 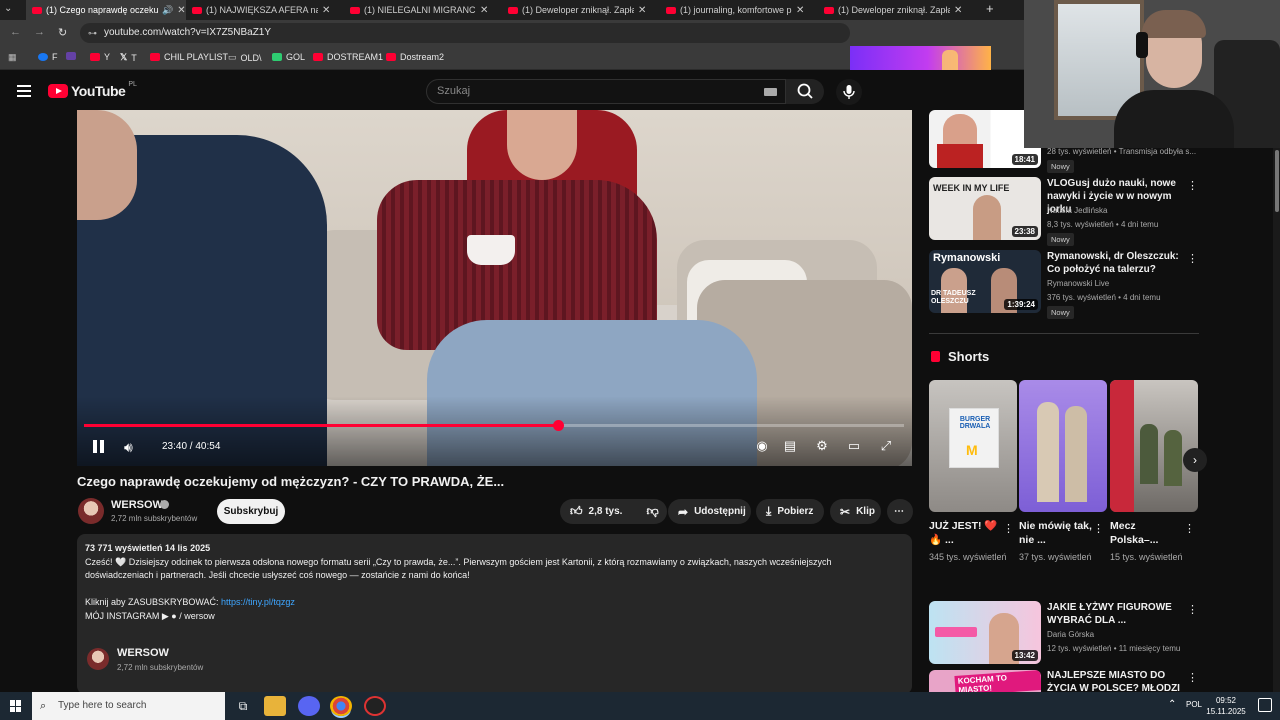 What do you see at coordinates (576, 511) in the screenshot?
I see `like-icon: 👍︎` at bounding box center [576, 511].